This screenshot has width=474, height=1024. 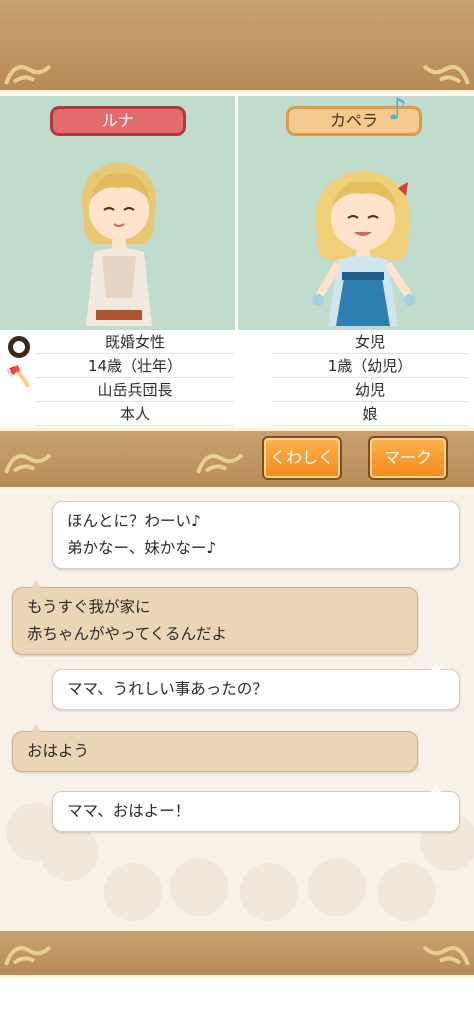 What do you see at coordinates (19, 347) in the screenshot?
I see `ring-icon` at bounding box center [19, 347].